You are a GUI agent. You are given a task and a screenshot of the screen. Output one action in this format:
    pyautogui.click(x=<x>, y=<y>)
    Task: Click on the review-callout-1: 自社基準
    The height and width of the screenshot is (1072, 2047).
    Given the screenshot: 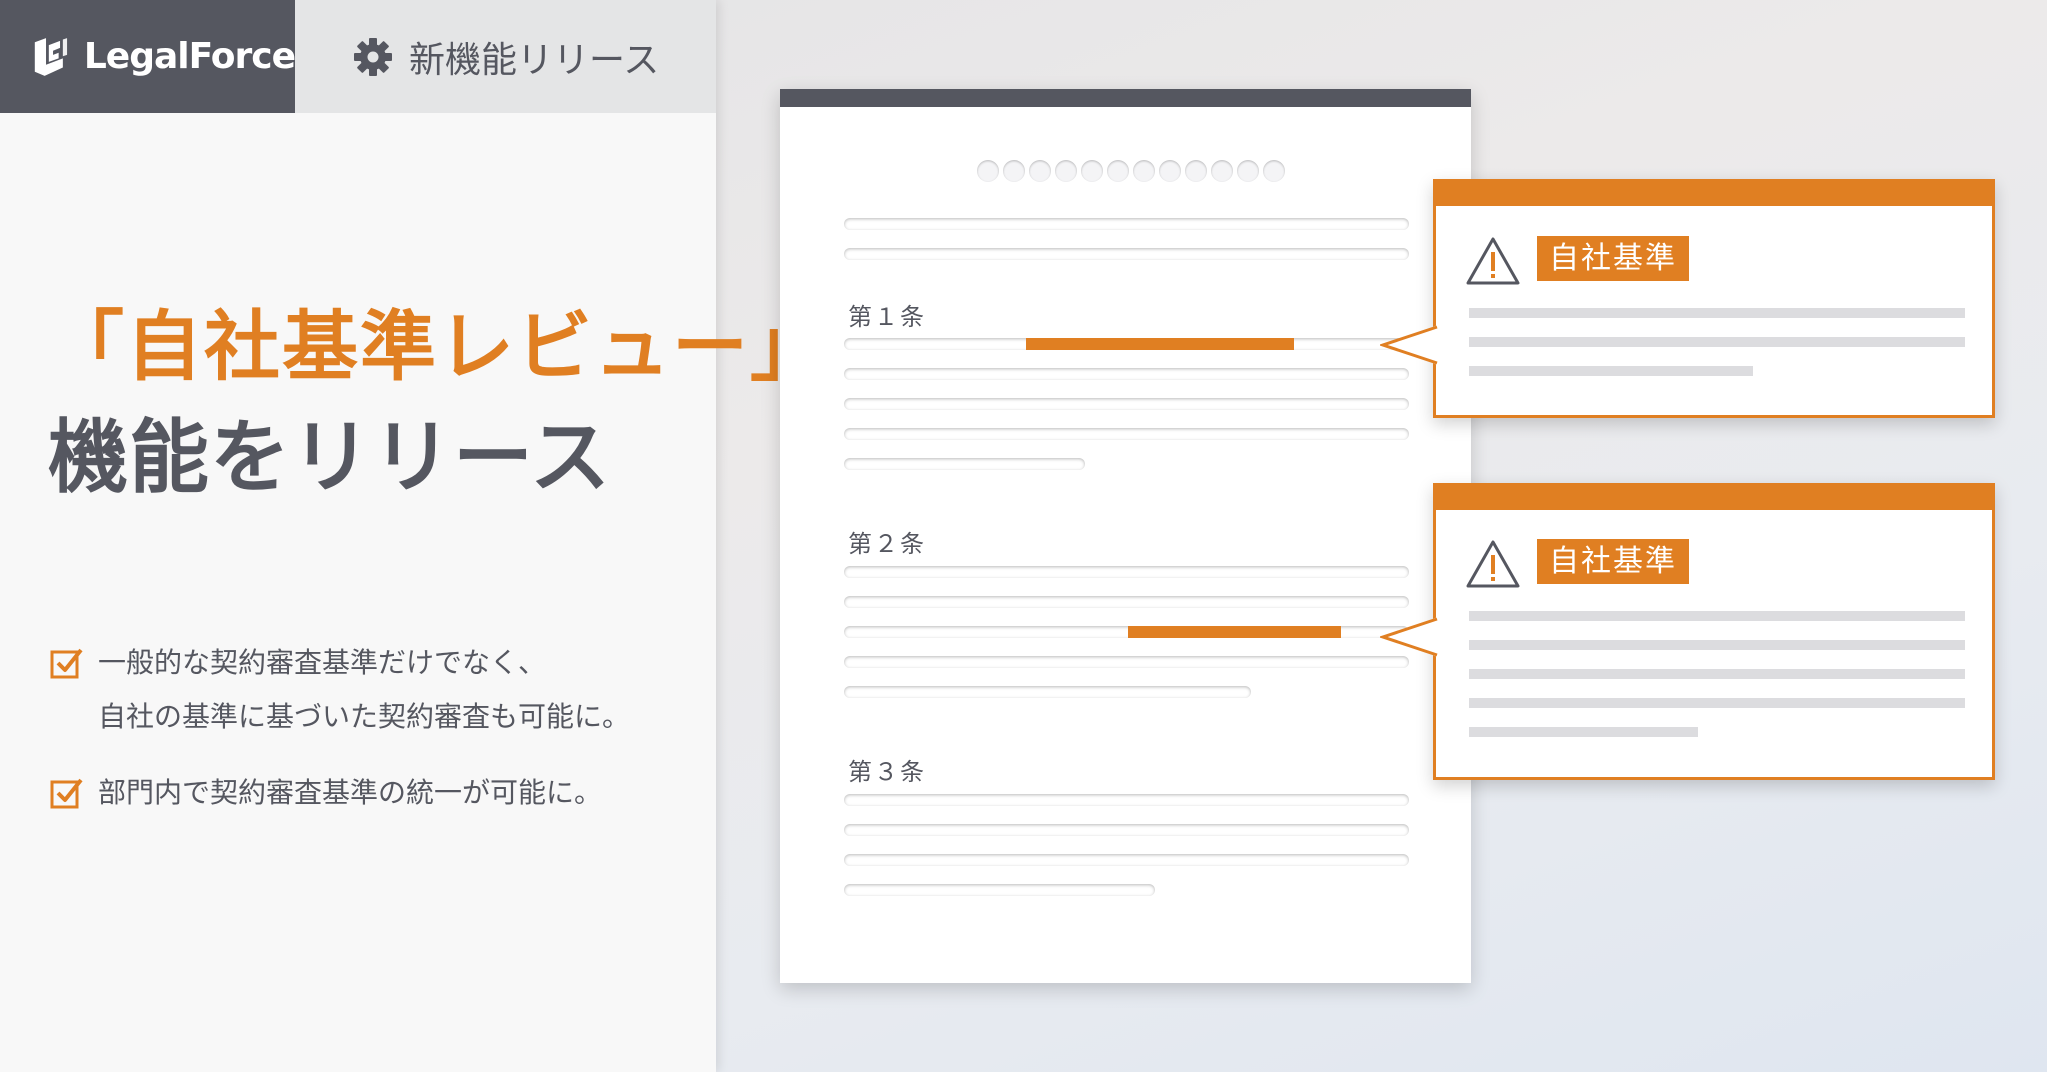 What is the action you would take?
    pyautogui.click(x=1687, y=298)
    